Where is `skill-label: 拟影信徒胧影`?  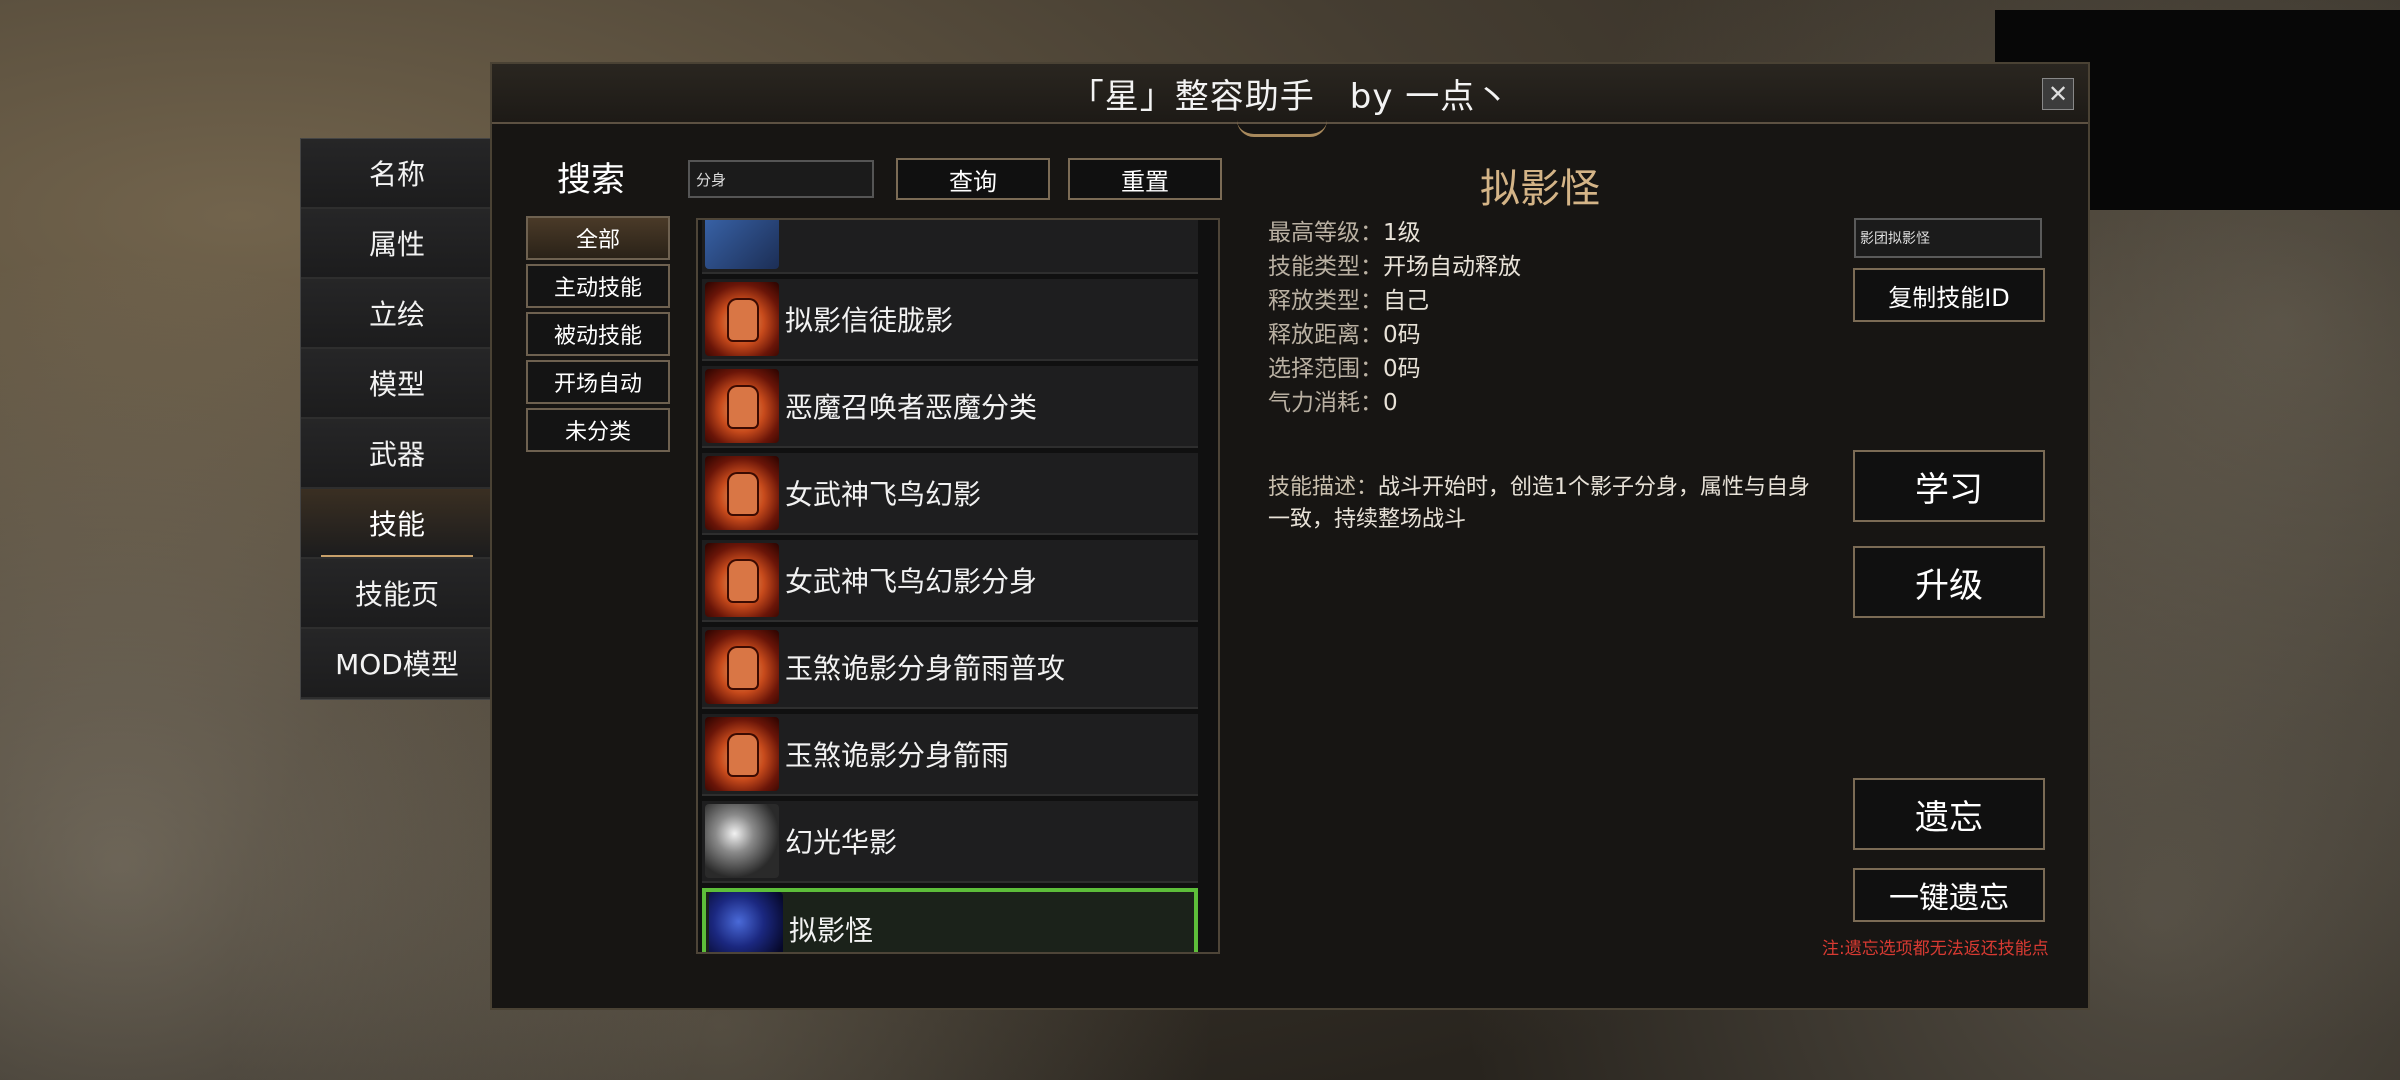
skill-label: 拟影信徒胧影 is located at coordinates (869, 320).